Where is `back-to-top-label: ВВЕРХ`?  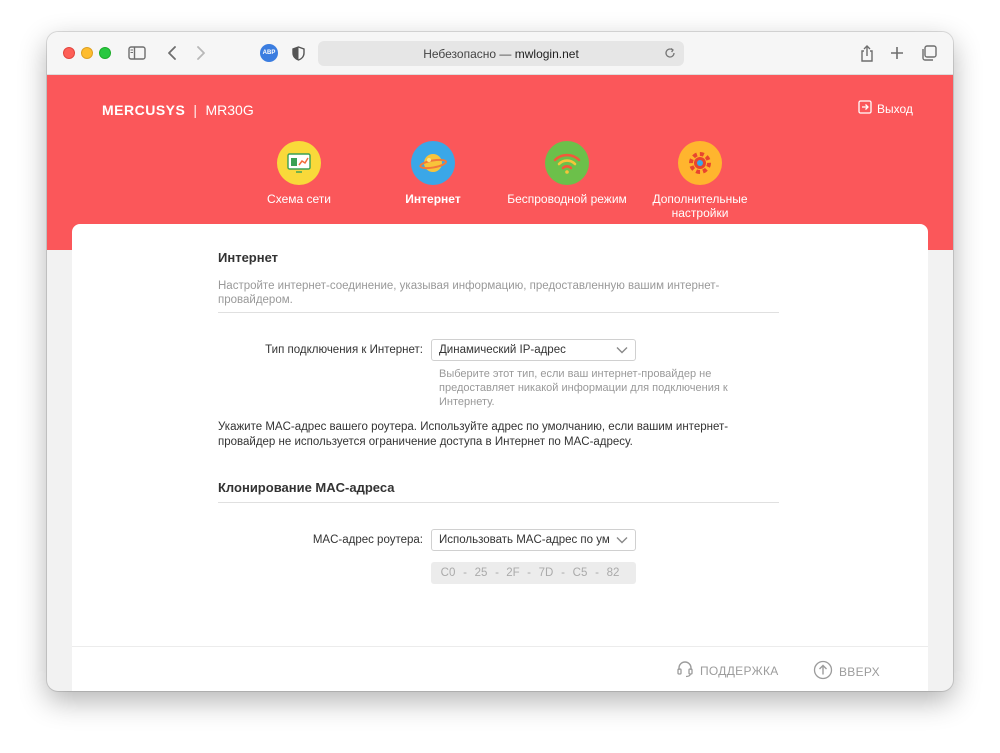 back-to-top-label: ВВЕРХ is located at coordinates (859, 671).